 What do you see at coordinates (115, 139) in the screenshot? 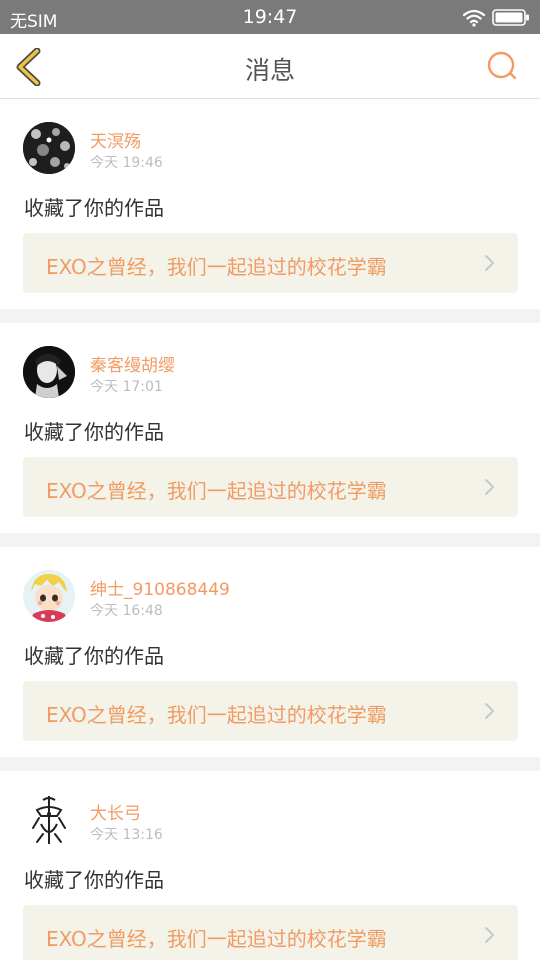
I see `username: 天溟殇` at bounding box center [115, 139].